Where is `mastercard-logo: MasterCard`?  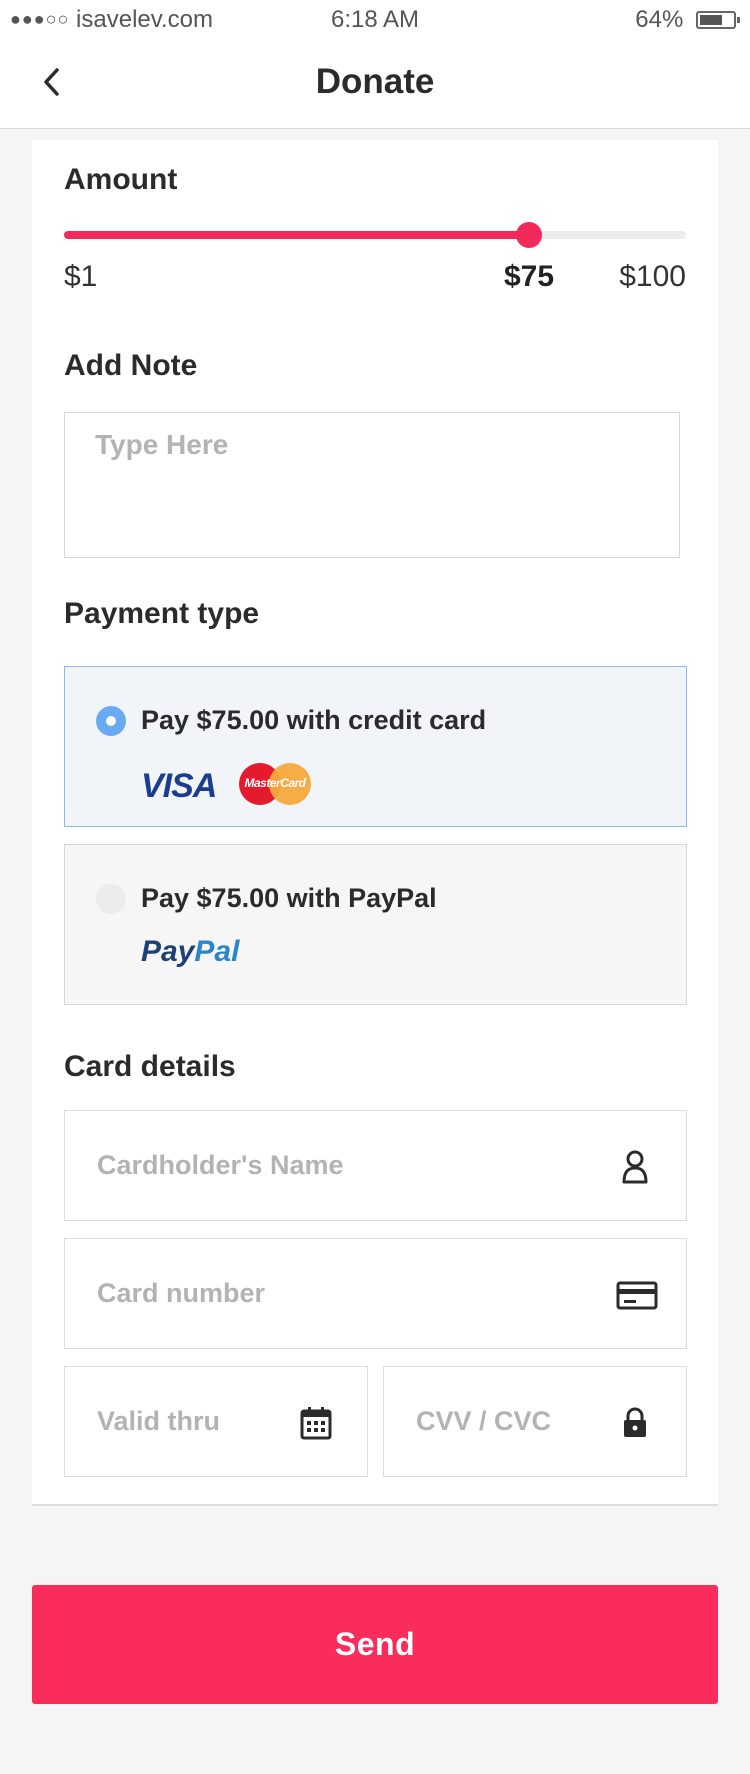
mastercard-logo: MasterCard is located at coordinates (275, 784).